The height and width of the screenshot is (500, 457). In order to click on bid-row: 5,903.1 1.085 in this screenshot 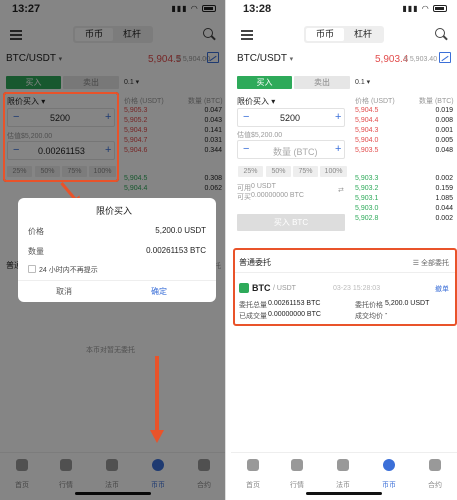, I will do `click(404, 200)`.